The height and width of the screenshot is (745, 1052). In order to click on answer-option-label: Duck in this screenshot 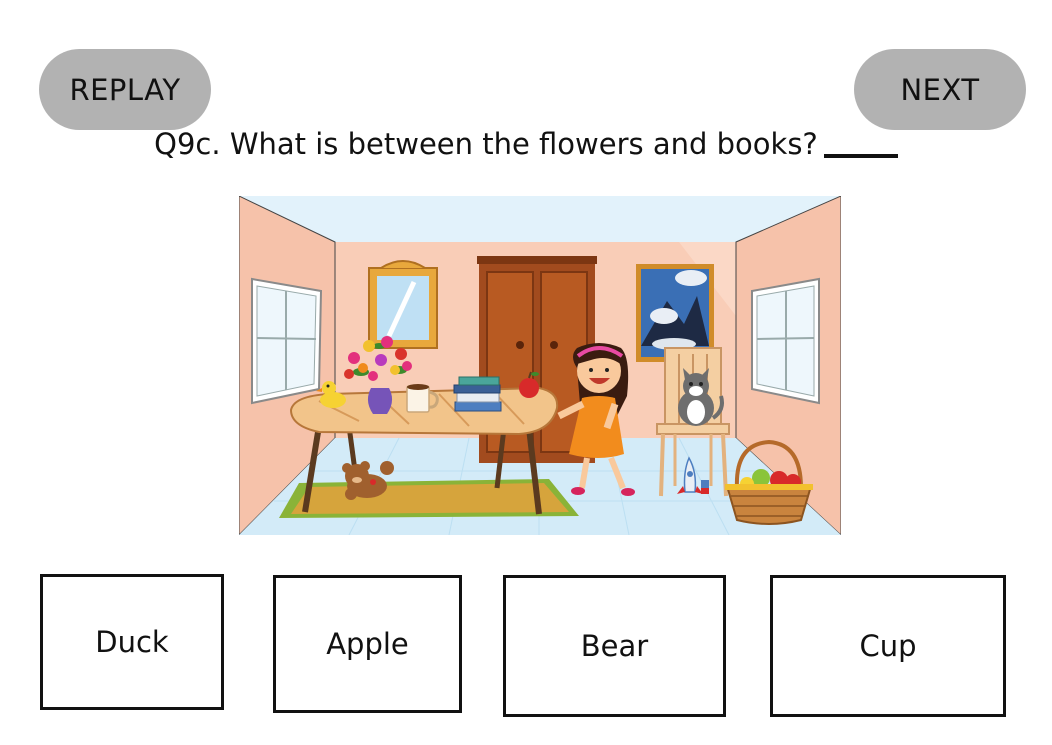, I will do `click(132, 642)`.